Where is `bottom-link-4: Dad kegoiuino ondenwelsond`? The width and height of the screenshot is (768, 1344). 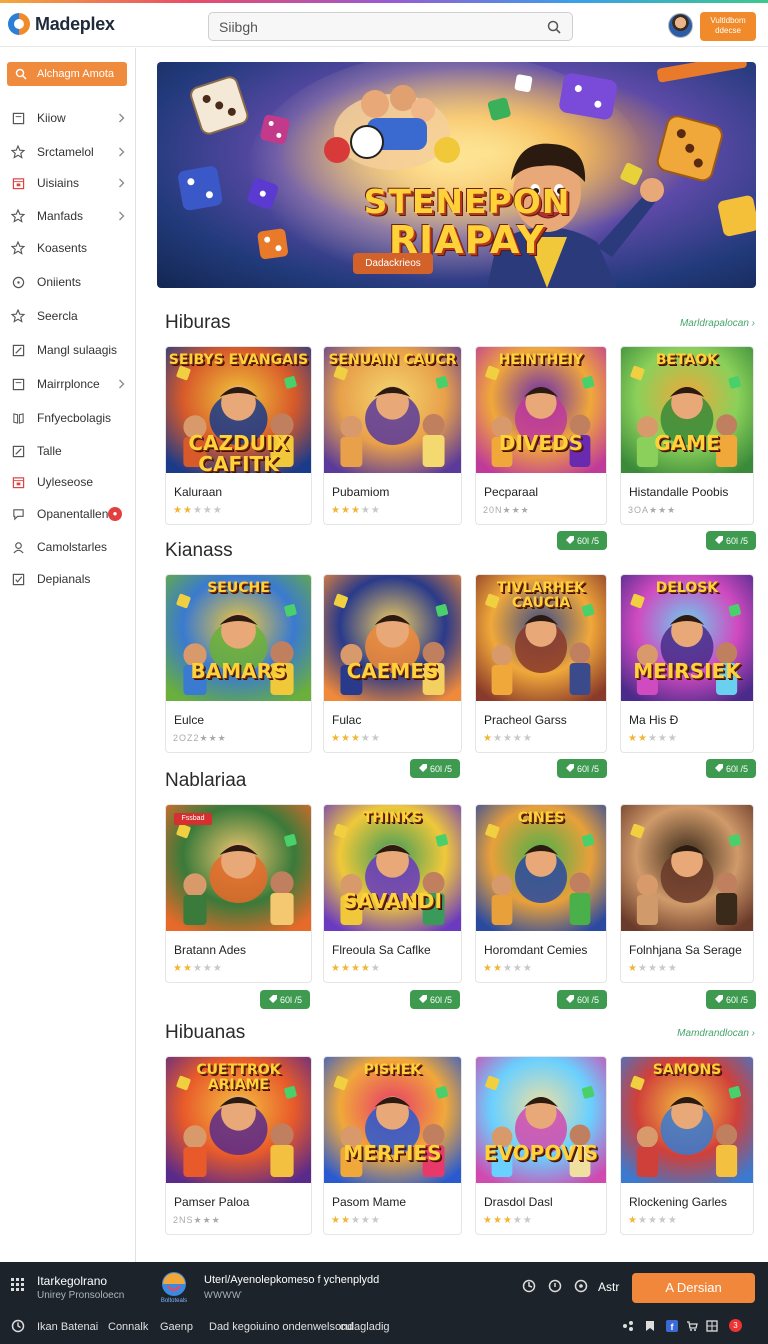
bottom-link-4: Dad kegoiuino ondenwelsond is located at coordinates (281, 1327).